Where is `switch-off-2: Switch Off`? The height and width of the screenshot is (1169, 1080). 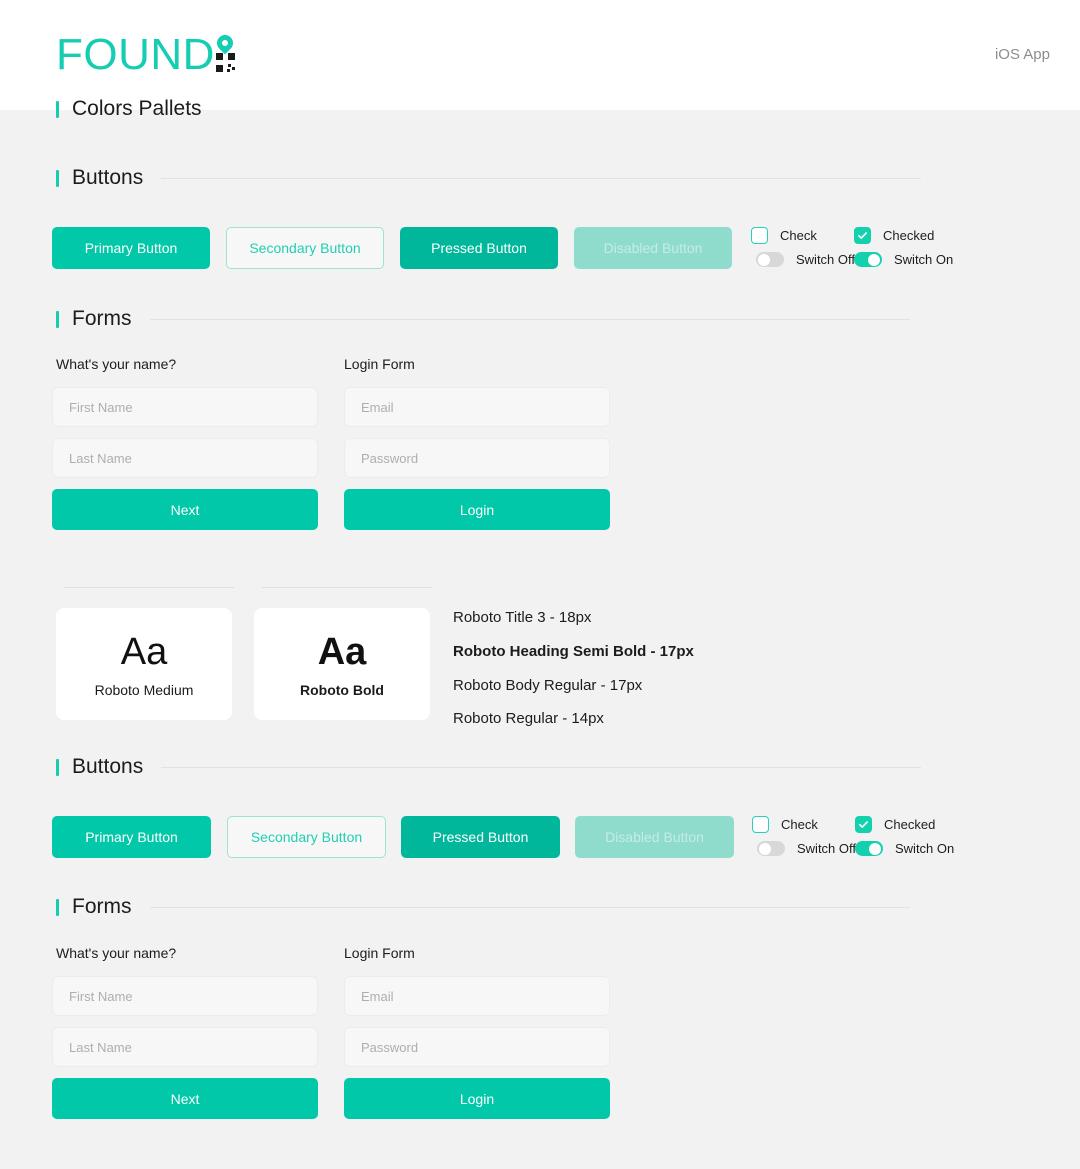 switch-off-2: Switch Off is located at coordinates (806, 848).